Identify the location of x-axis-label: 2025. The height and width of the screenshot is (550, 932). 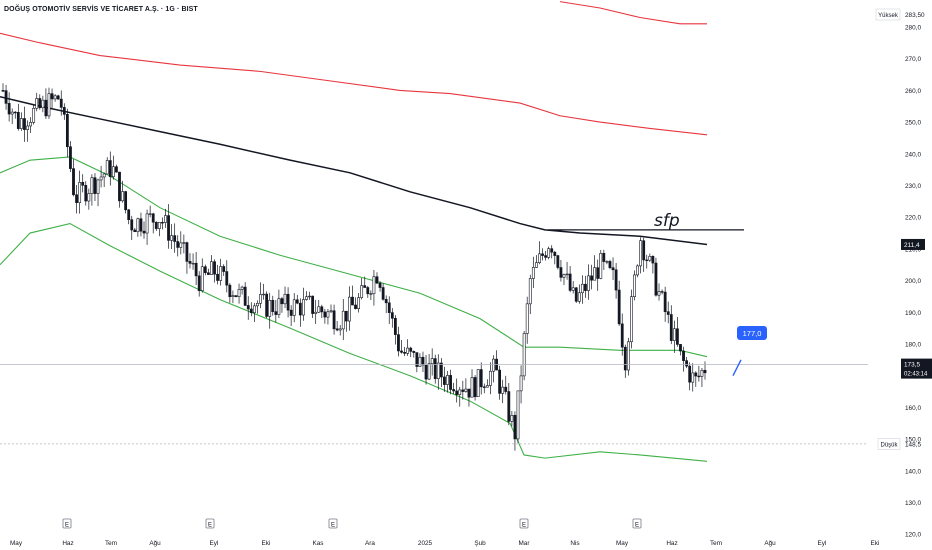
(425, 543).